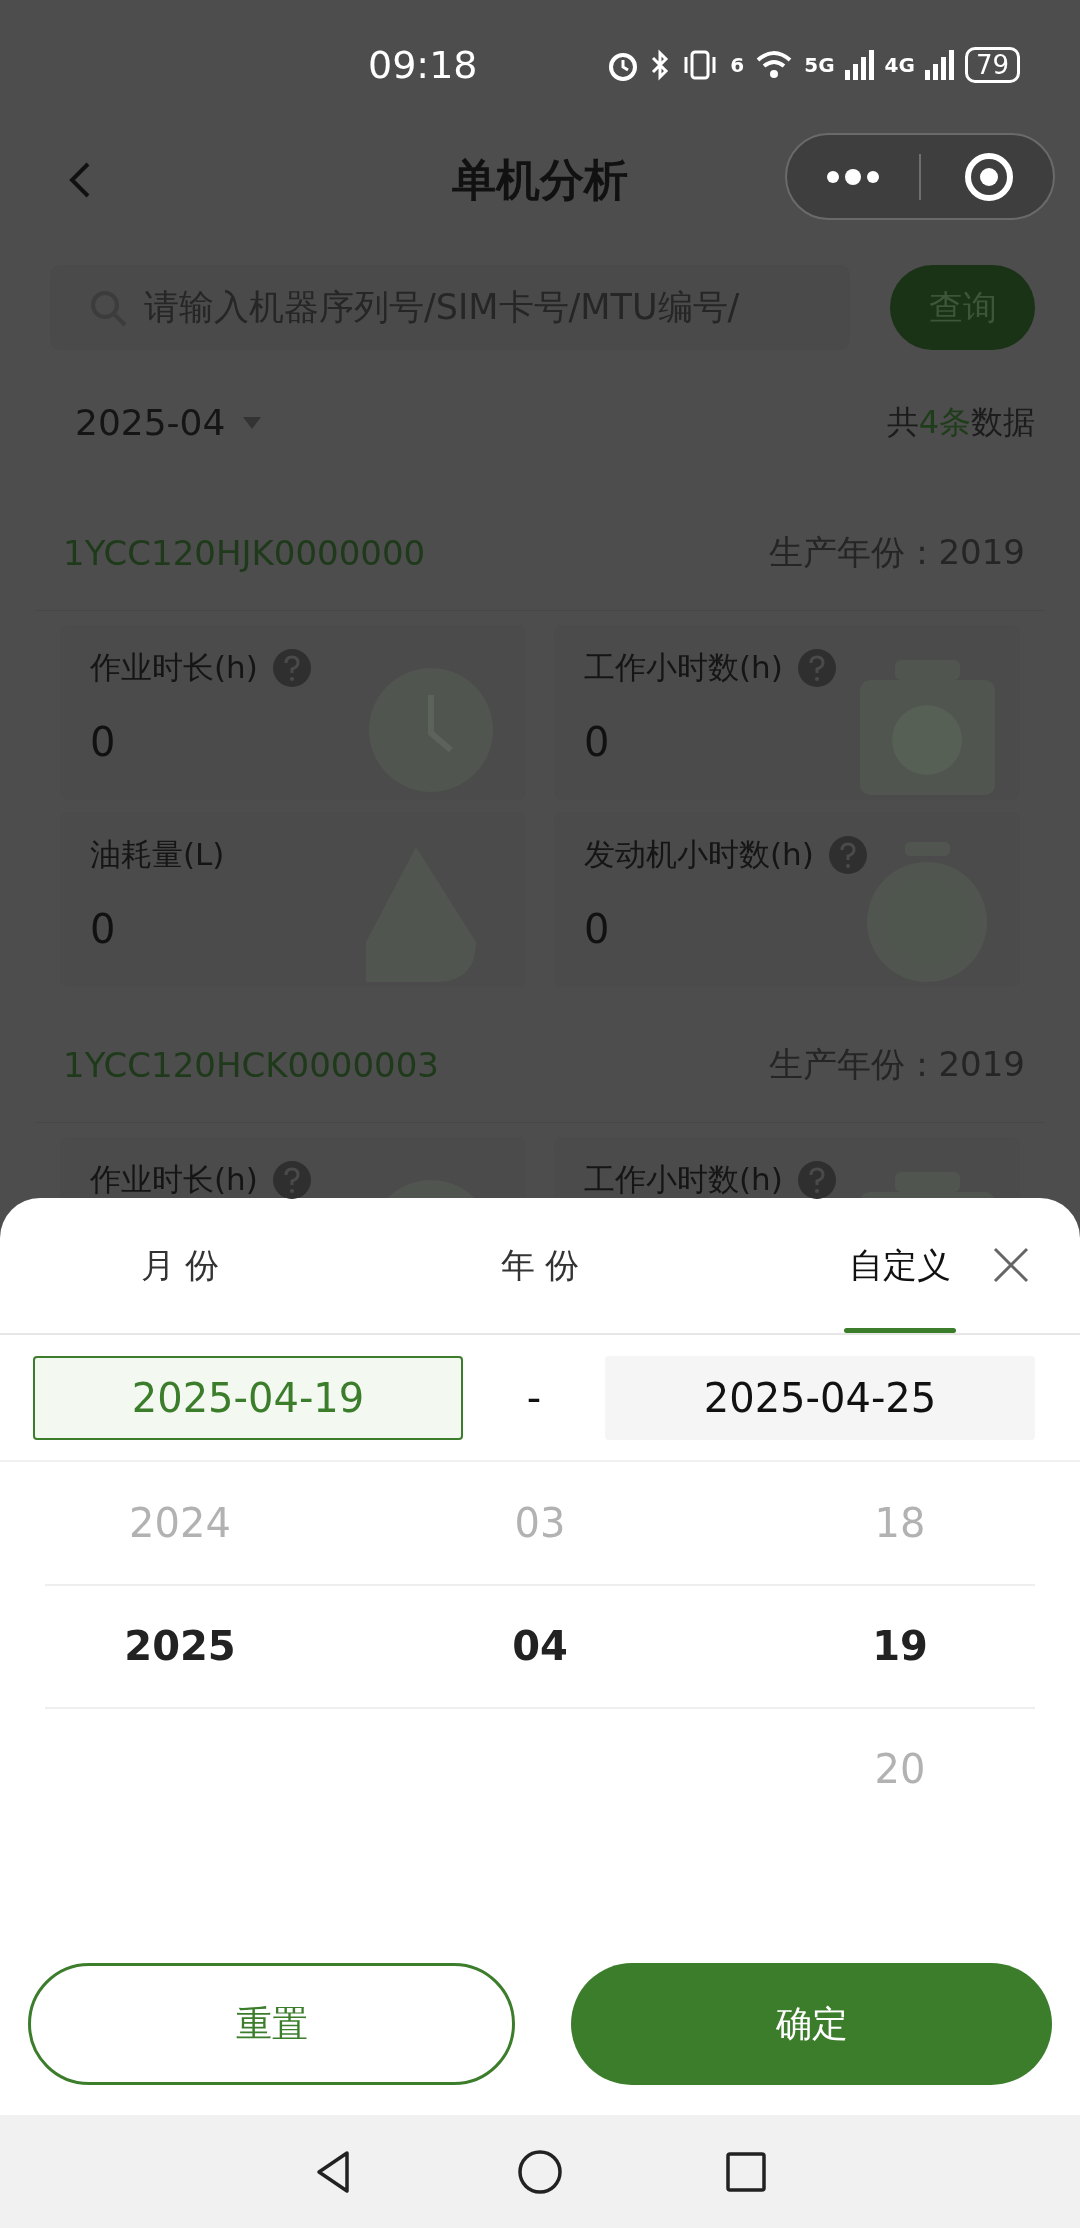  I want to click on picker-option: 19, so click(900, 1646).